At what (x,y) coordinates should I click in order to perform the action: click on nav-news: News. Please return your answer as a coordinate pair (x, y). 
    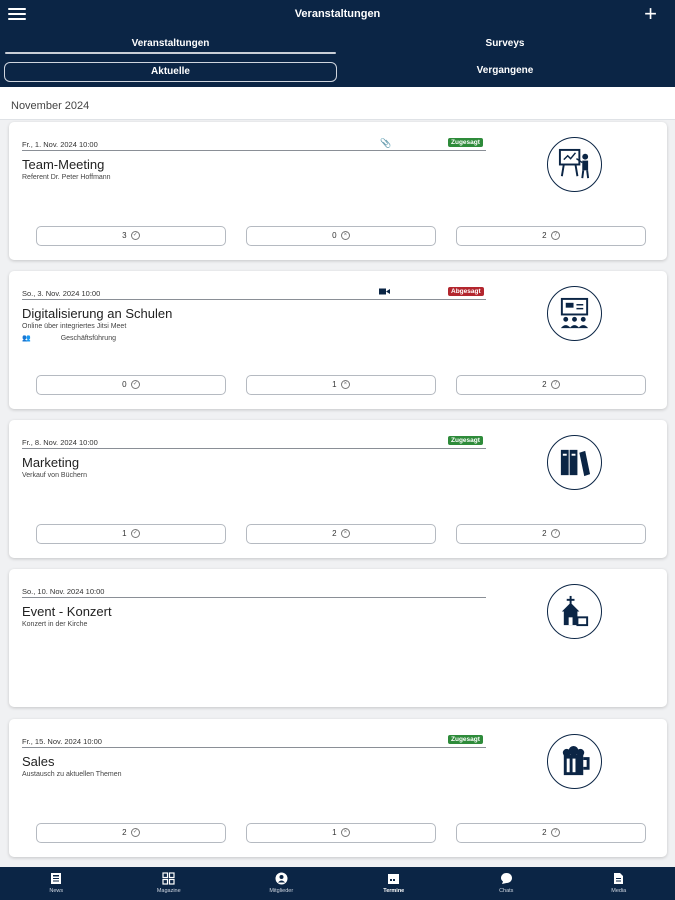
    Looking at the image, I should click on (56, 883).